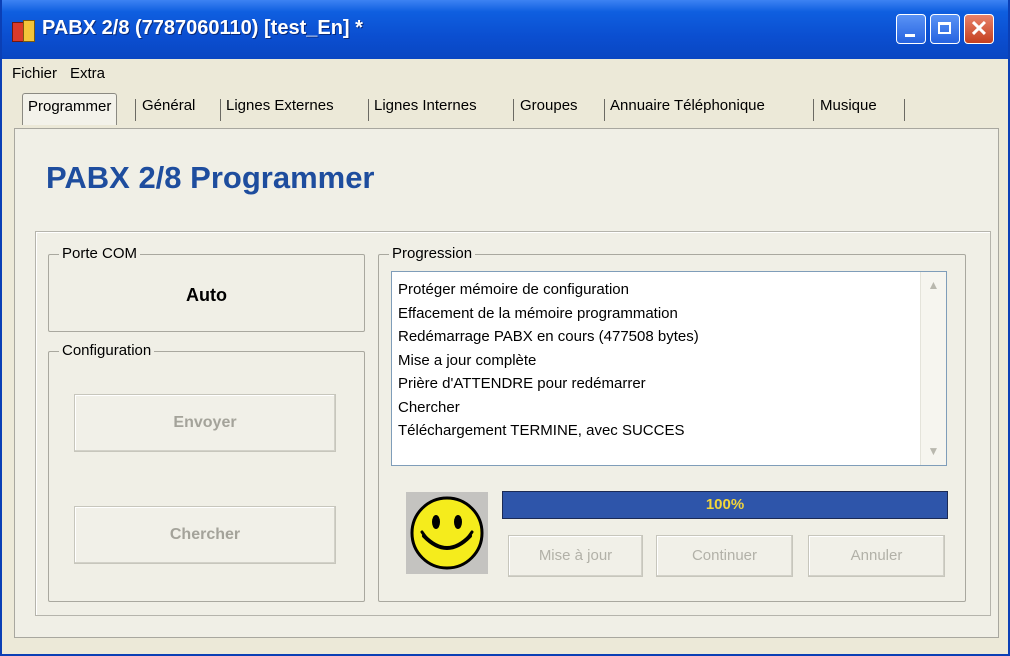 The width and height of the screenshot is (1010, 656). I want to click on log-line: Protéger mémoire de configuration, so click(513, 289).